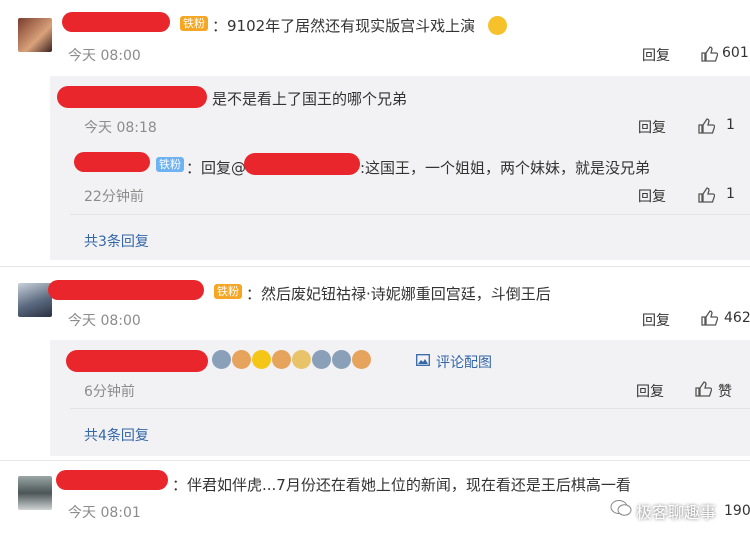 The height and width of the screenshot is (541, 750). I want to click on reply-time: 今天 08:18, so click(120, 128).